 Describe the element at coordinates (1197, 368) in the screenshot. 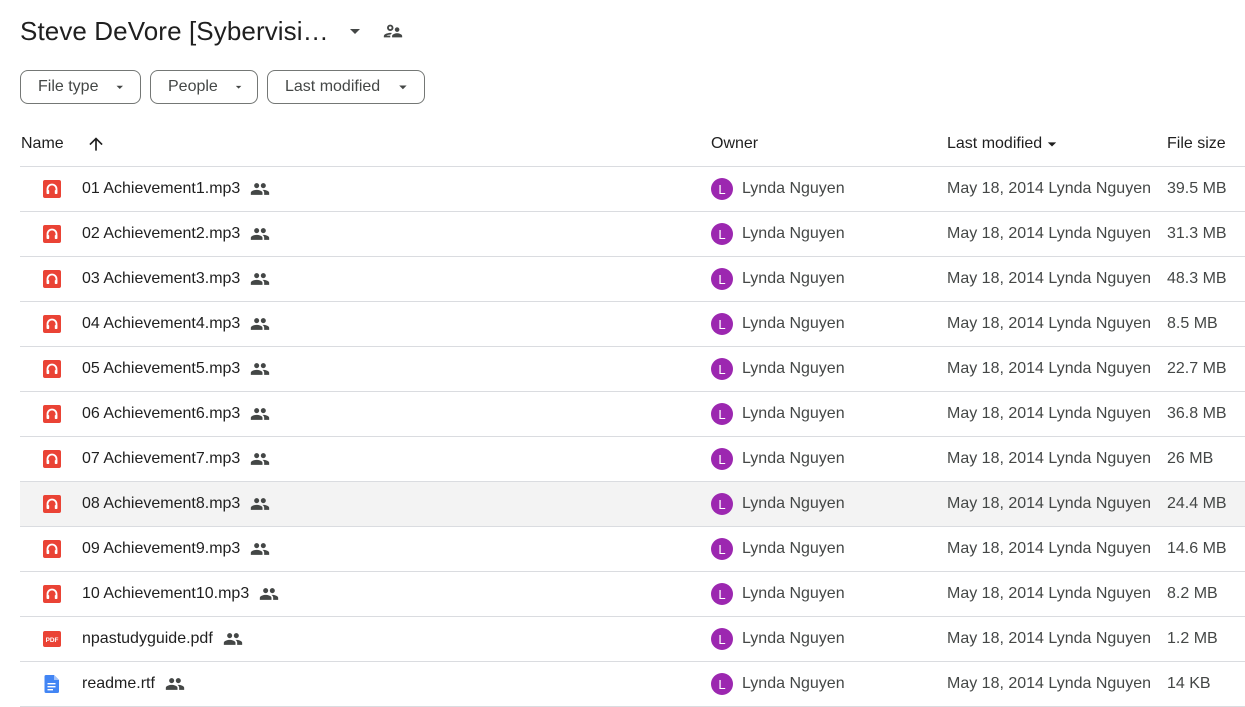

I see `file-size-cell: 22.7 MB` at that location.